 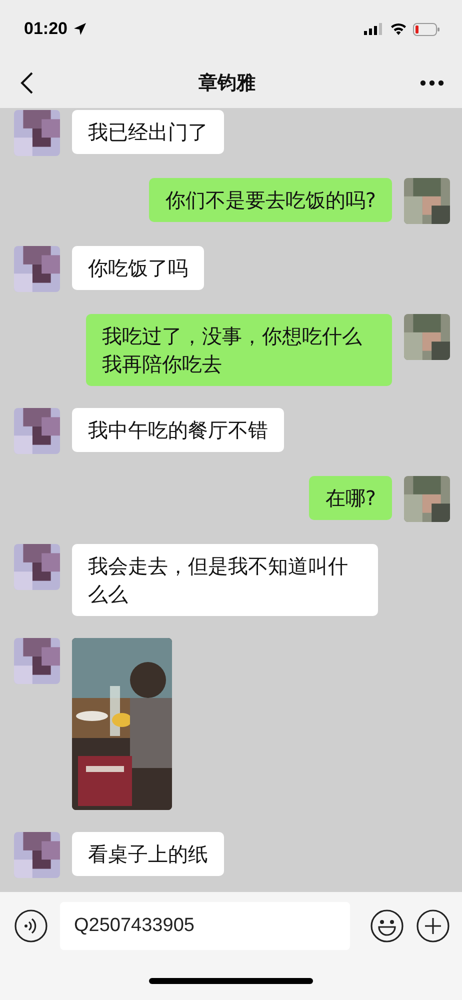 What do you see at coordinates (31, 926) in the screenshot?
I see `voice-icon` at bounding box center [31, 926].